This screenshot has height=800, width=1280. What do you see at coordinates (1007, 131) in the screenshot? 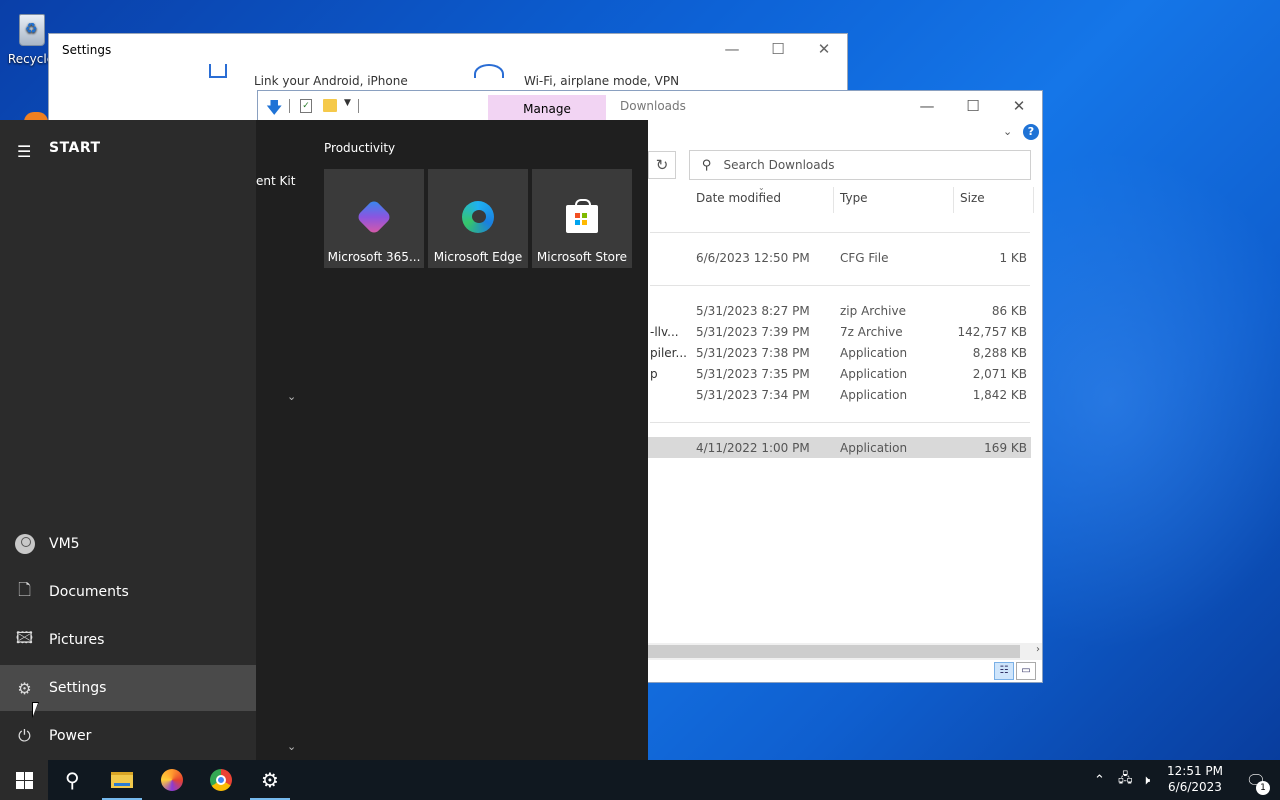
I see `expand-ribbon-icon: ⌄` at bounding box center [1007, 131].